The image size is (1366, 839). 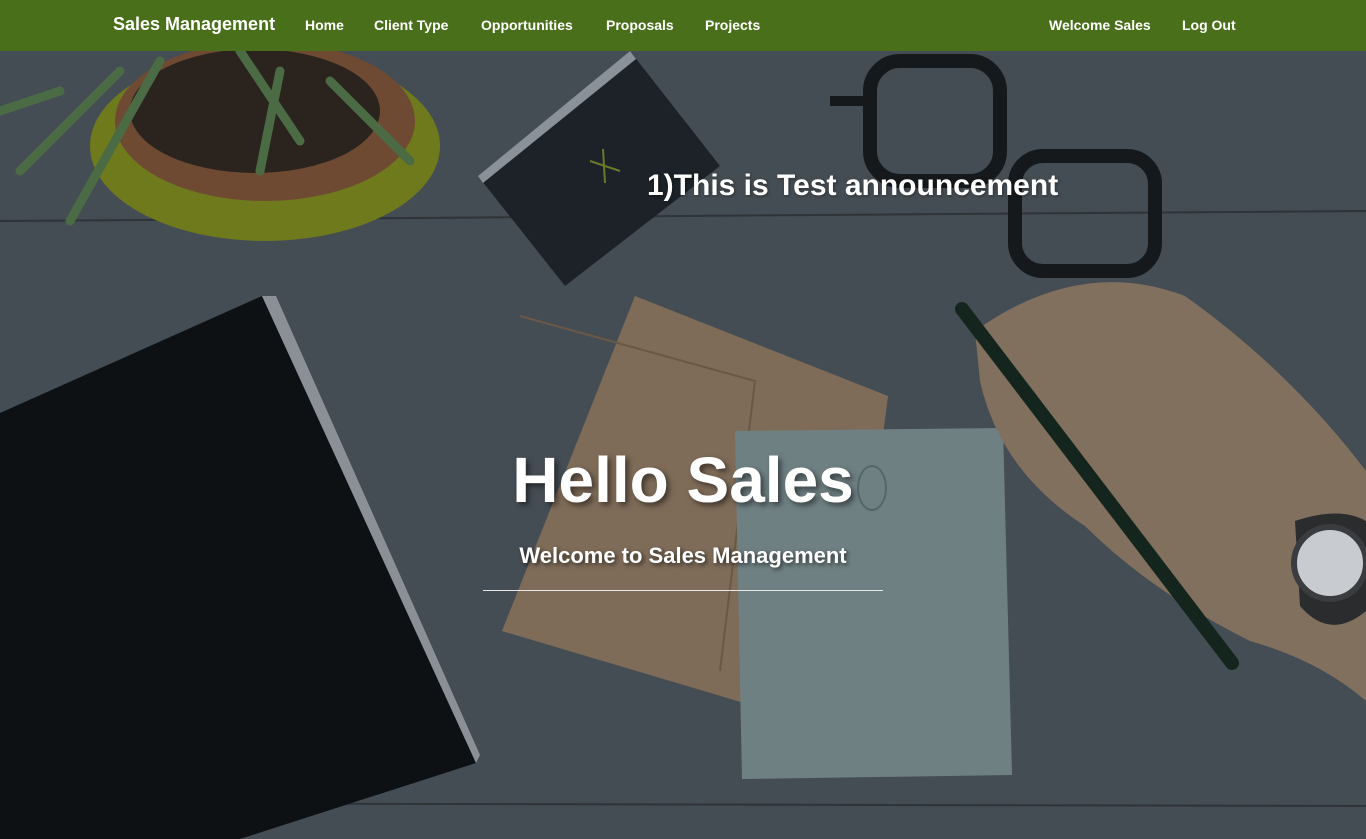 I want to click on hero-subtitle: Welcome to Sales Management, so click(x=683, y=555).